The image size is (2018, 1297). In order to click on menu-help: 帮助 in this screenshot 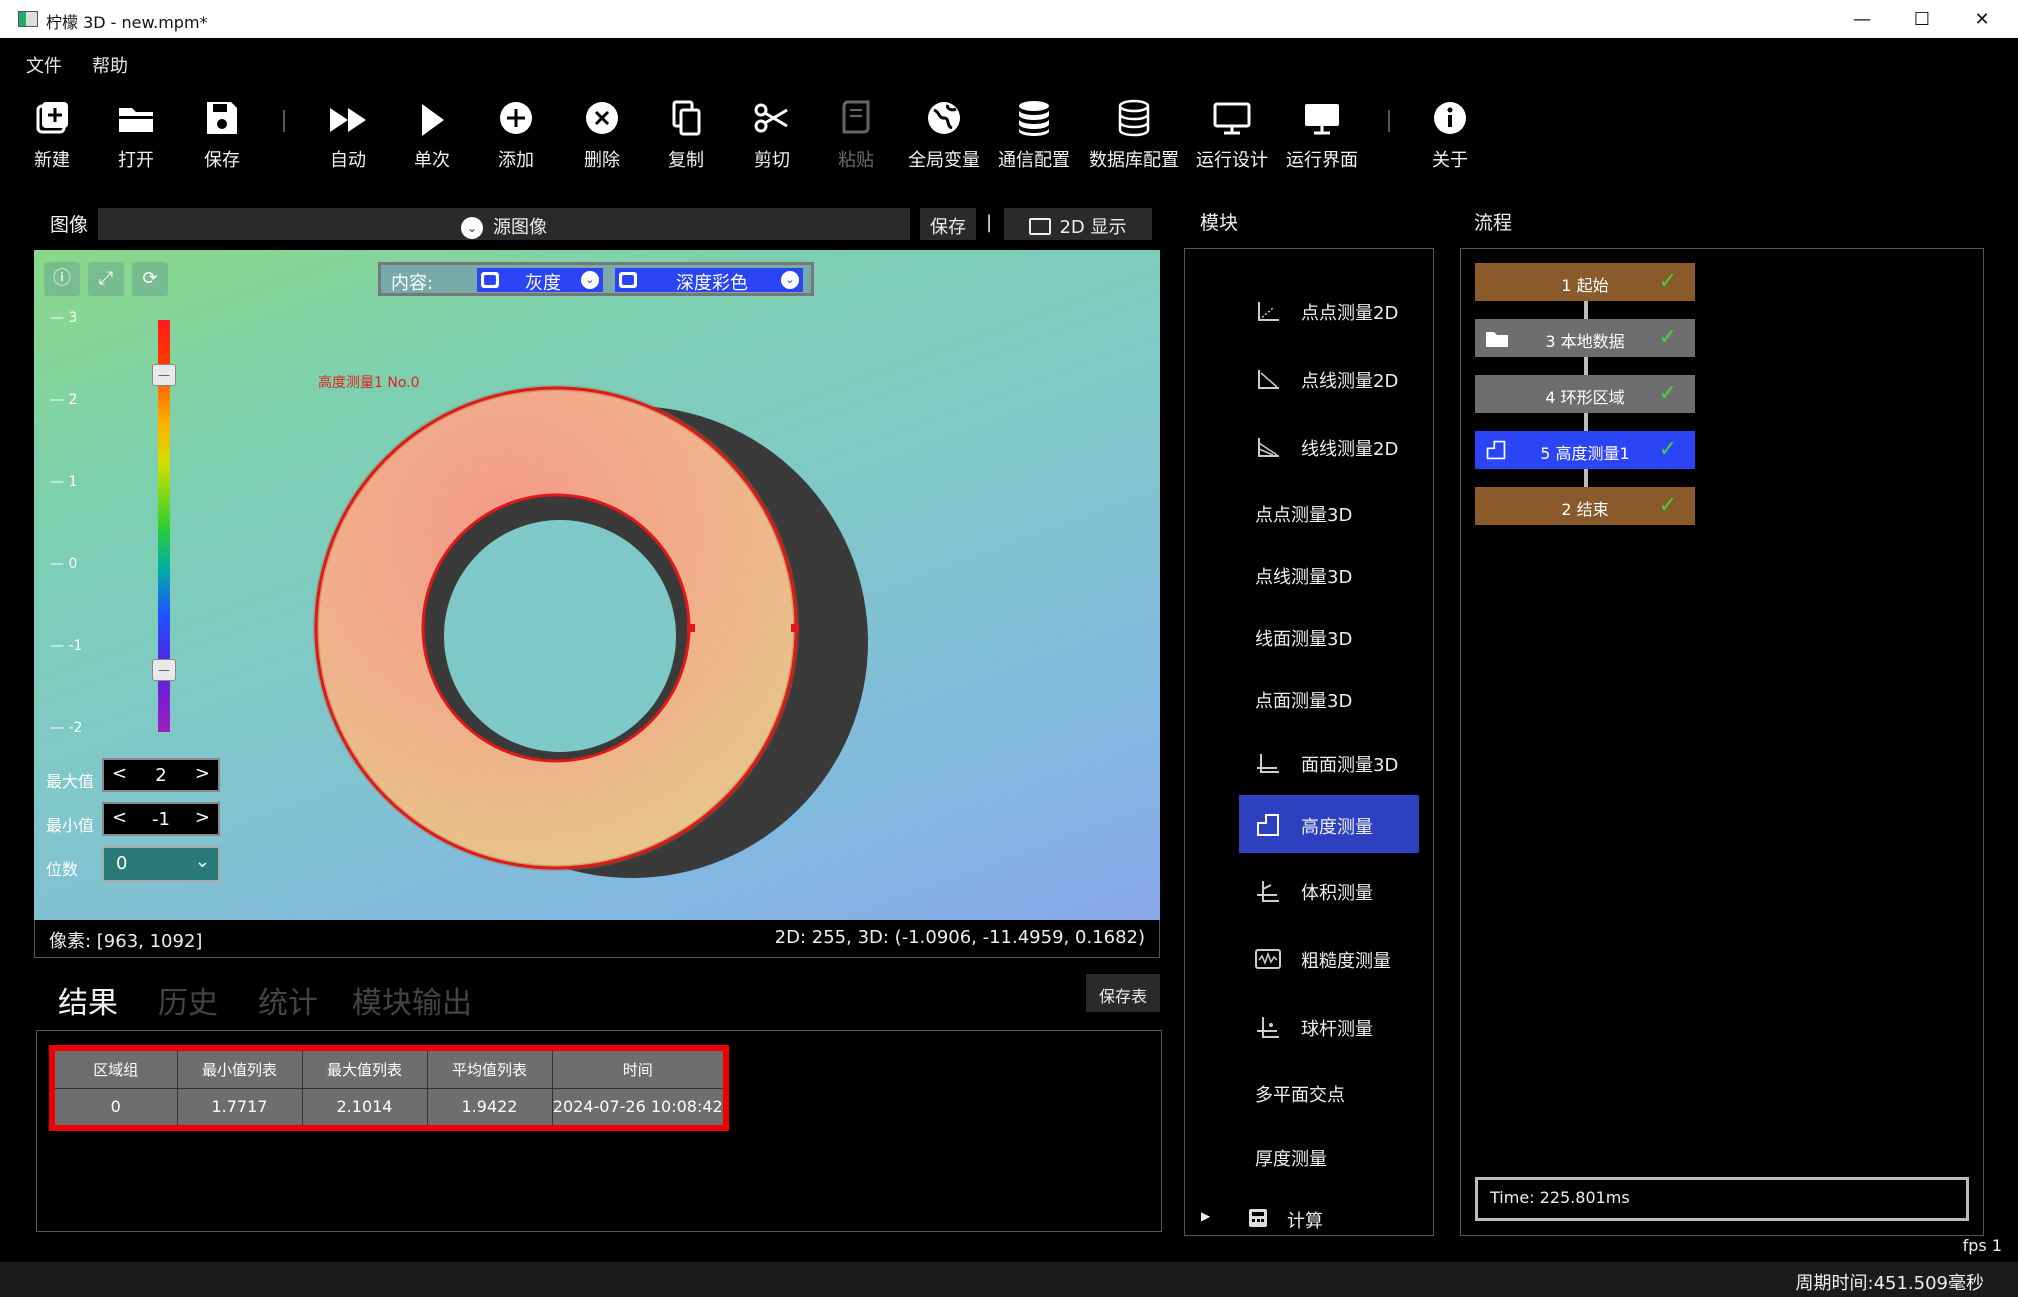, I will do `click(110, 65)`.